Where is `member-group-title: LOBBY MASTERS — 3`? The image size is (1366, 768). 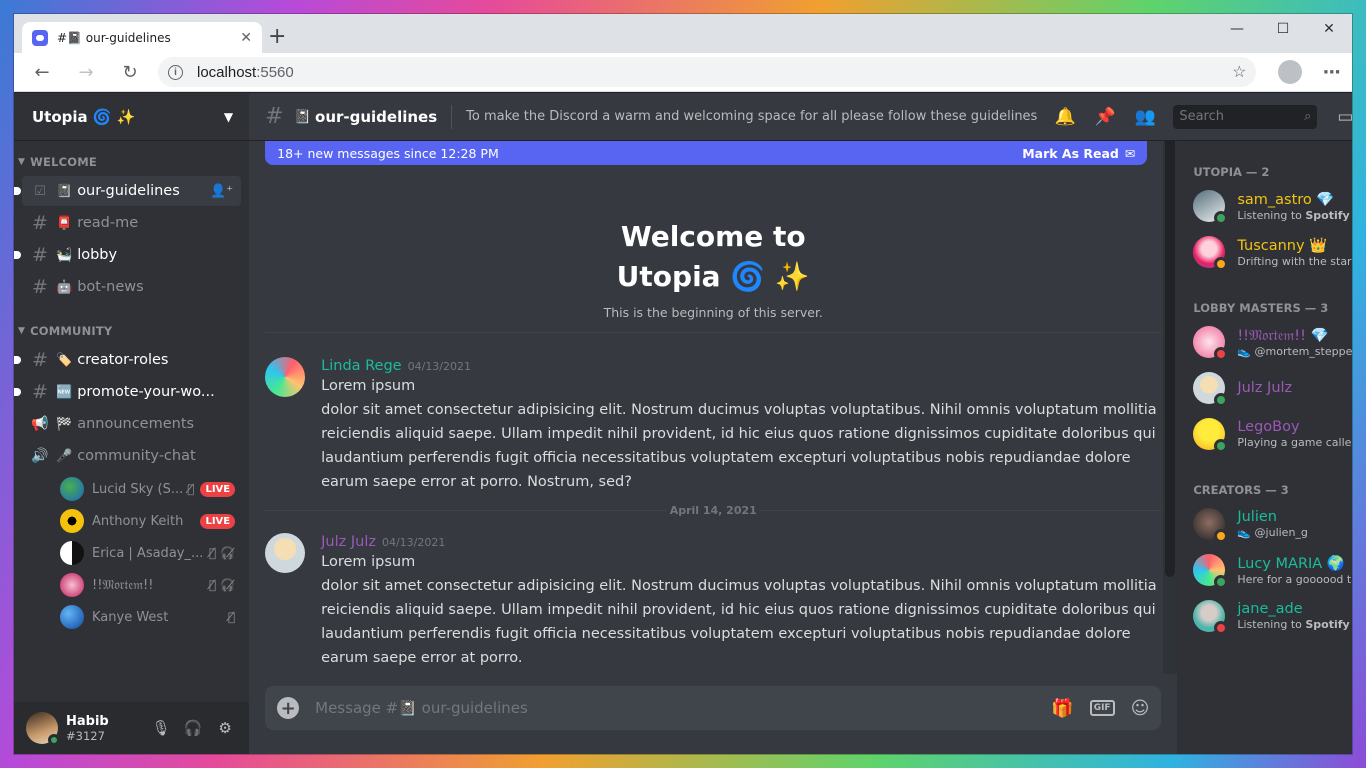 member-group-title: LOBBY MASTERS — 3 is located at coordinates (1261, 308).